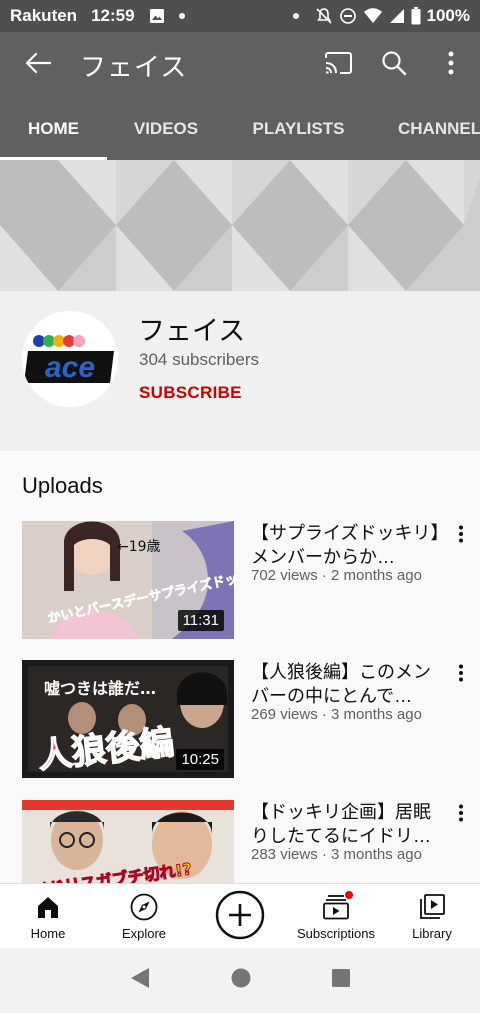 The width and height of the screenshot is (480, 1013). I want to click on subscribe-button: SUBSCRIBE, so click(190, 393).